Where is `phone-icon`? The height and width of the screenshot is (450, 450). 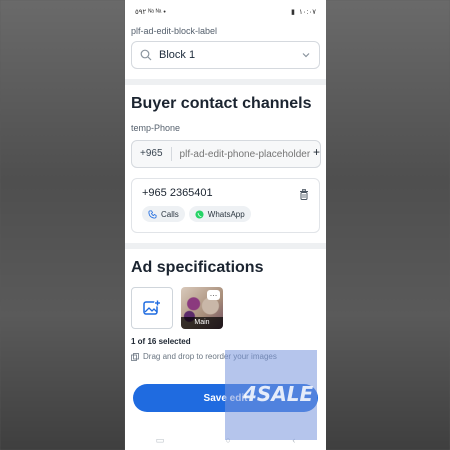 phone-icon is located at coordinates (152, 214).